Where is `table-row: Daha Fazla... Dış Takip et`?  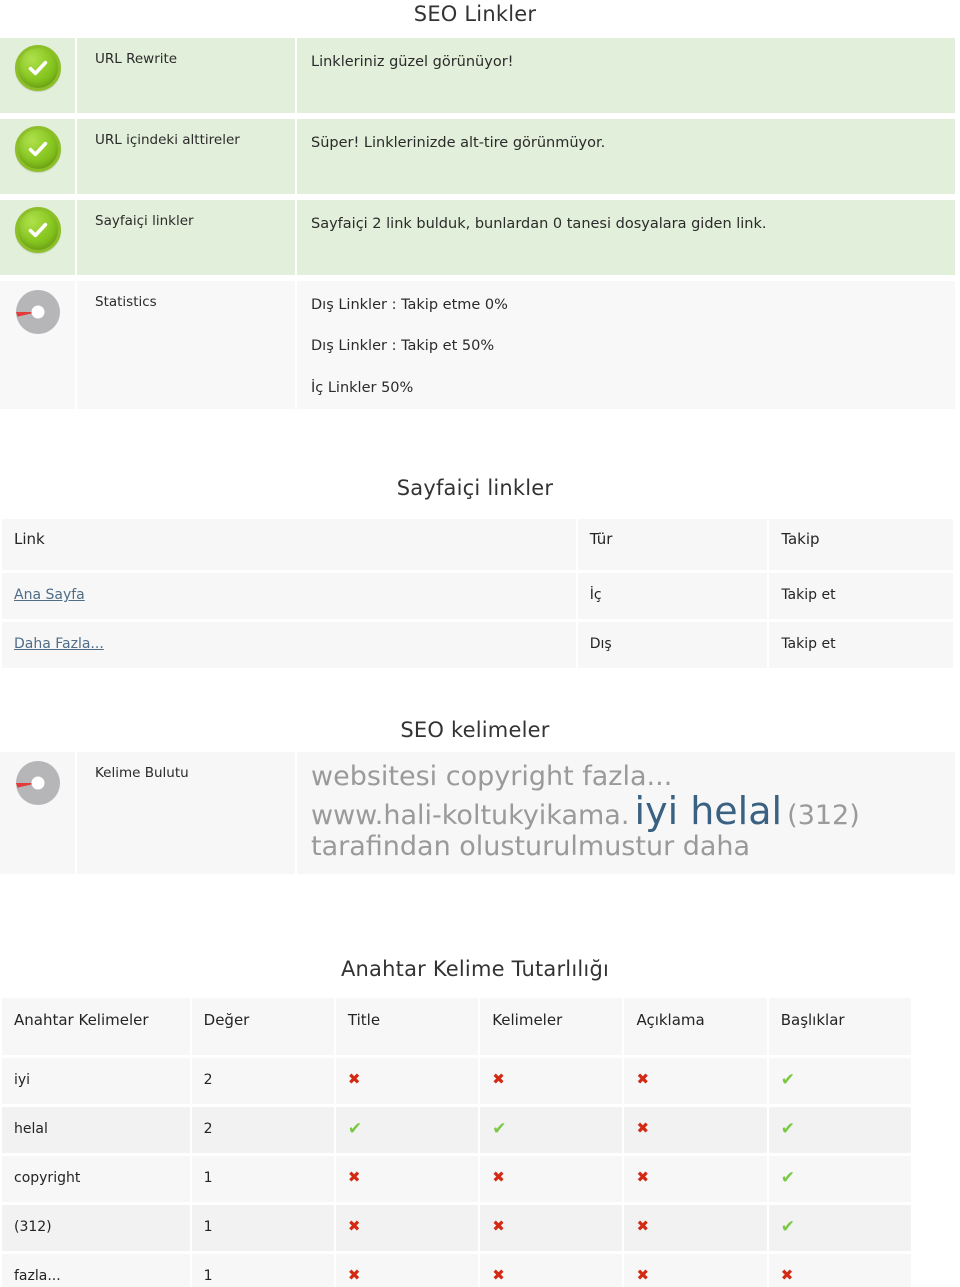
table-row: Daha Fazla... Dış Takip et is located at coordinates (477, 645).